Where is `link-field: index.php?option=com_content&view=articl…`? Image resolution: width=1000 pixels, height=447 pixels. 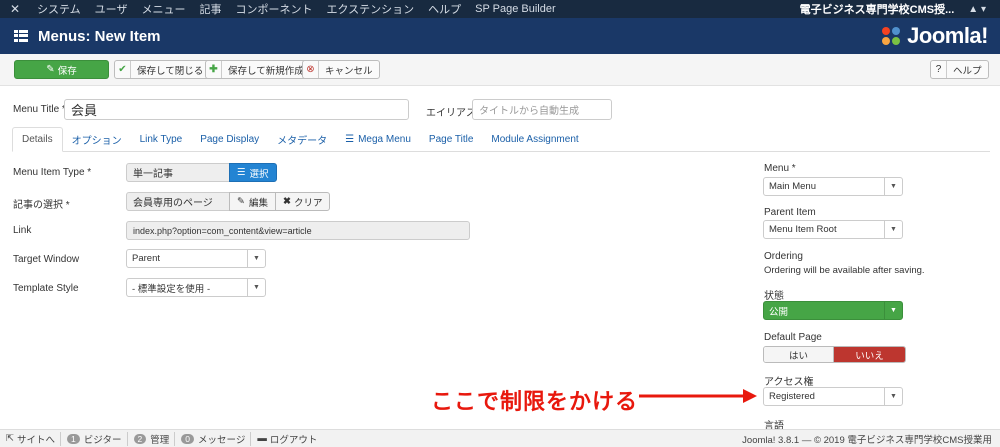 link-field: index.php?option=com_content&view=articl… is located at coordinates (298, 230).